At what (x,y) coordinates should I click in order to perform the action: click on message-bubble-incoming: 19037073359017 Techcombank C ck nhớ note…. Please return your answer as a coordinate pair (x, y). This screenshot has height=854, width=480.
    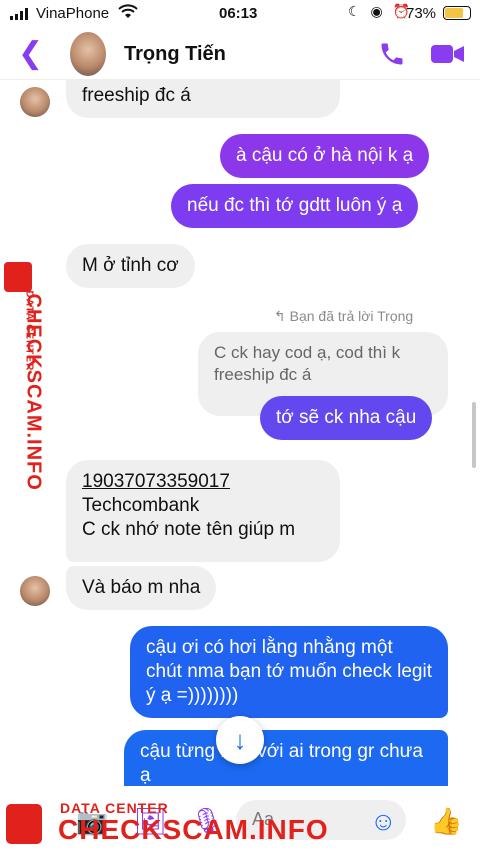
    Looking at the image, I should click on (203, 511).